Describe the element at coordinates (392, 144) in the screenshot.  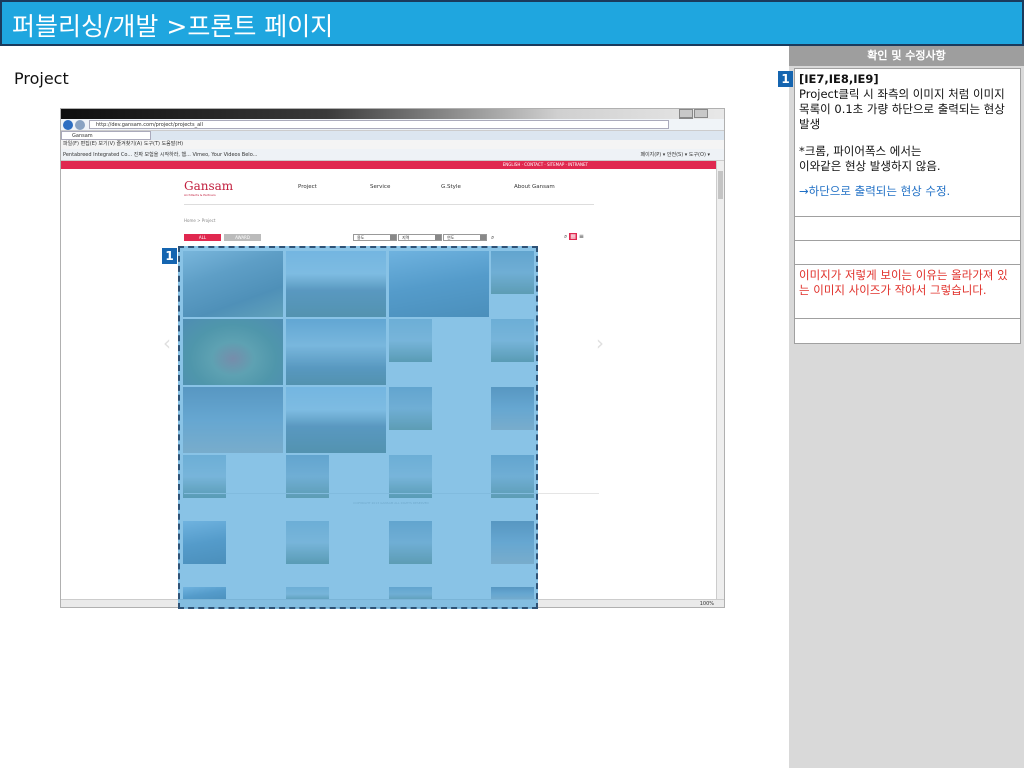
I see `menu-bar: 파일(F) 편집(E) 보기(V) 즐겨찾기(A) 도구(T) 도움말(H)` at that location.